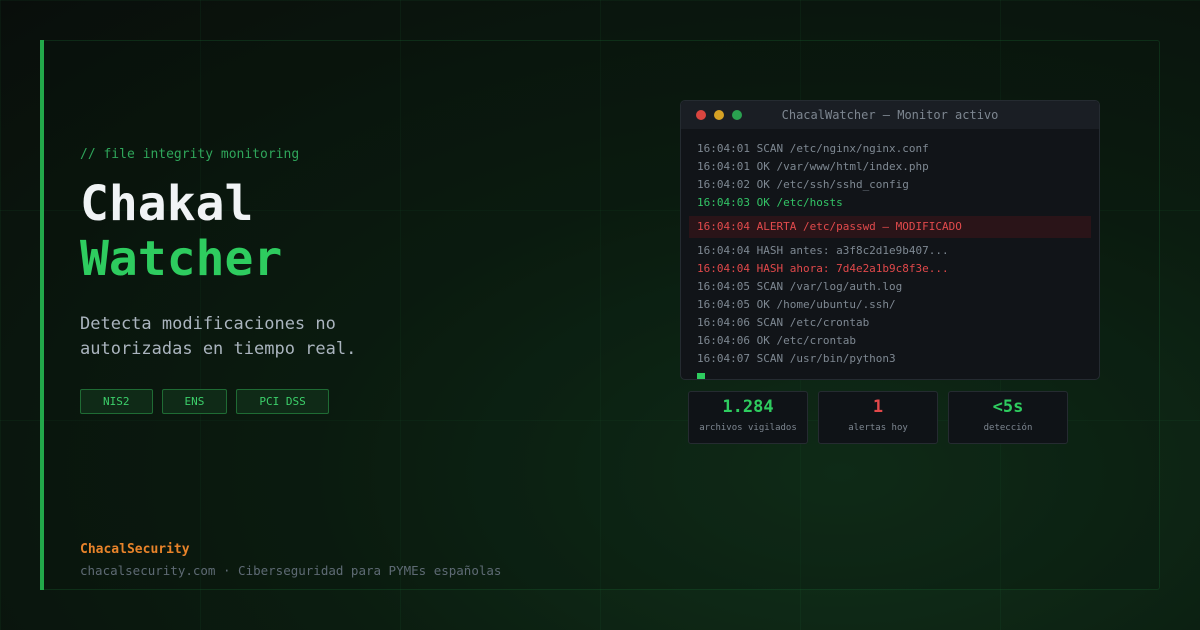 The height and width of the screenshot is (630, 1200). I want to click on title-line-1: Chakal, so click(167, 204).